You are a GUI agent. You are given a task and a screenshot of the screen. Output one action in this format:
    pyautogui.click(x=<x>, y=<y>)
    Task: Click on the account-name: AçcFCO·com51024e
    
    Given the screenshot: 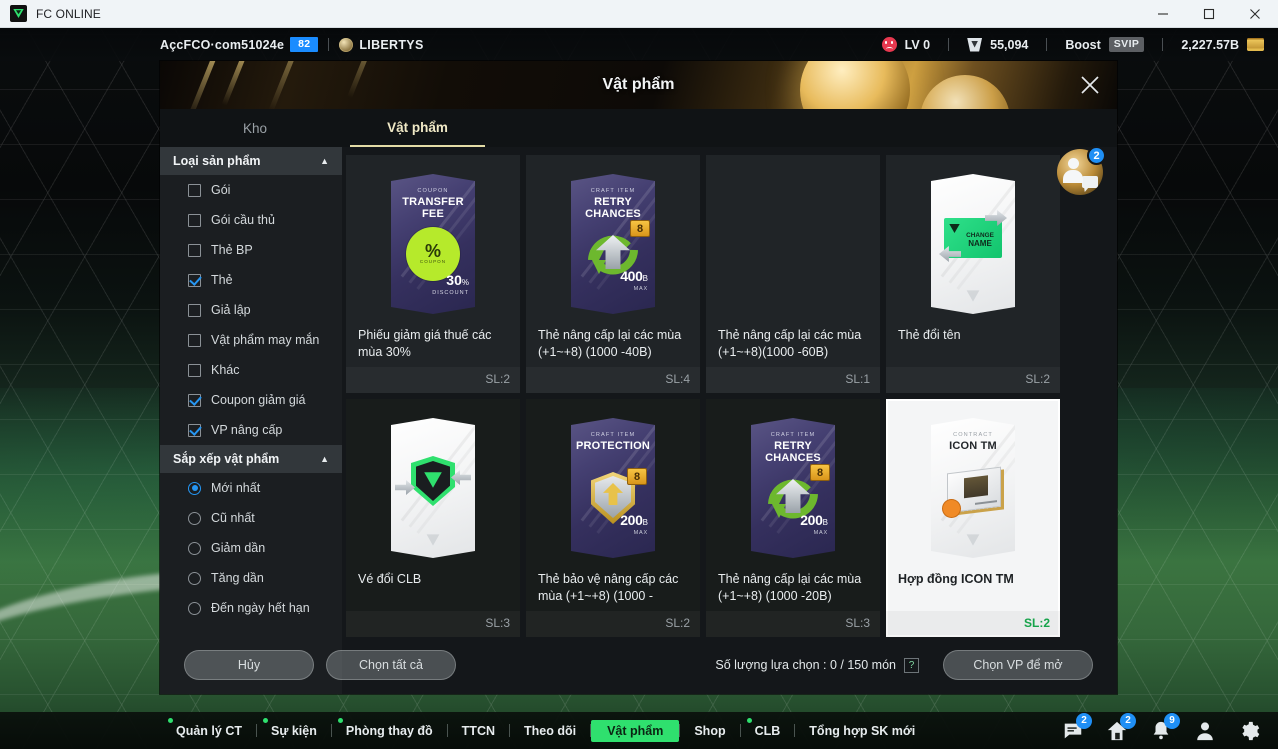 What is the action you would take?
    pyautogui.click(x=222, y=44)
    